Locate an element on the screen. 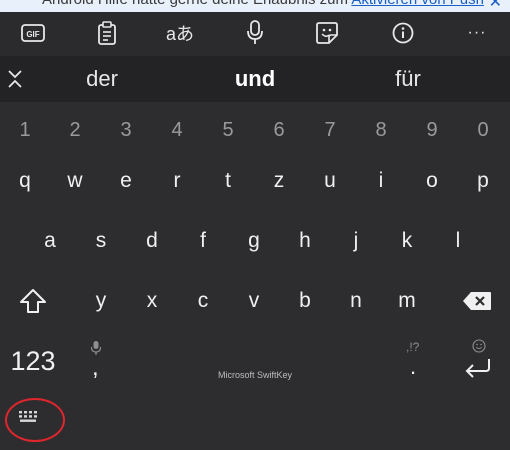 Image resolution: width=510 pixels, height=450 pixels. close-icon: ✕ is located at coordinates (495, 6).